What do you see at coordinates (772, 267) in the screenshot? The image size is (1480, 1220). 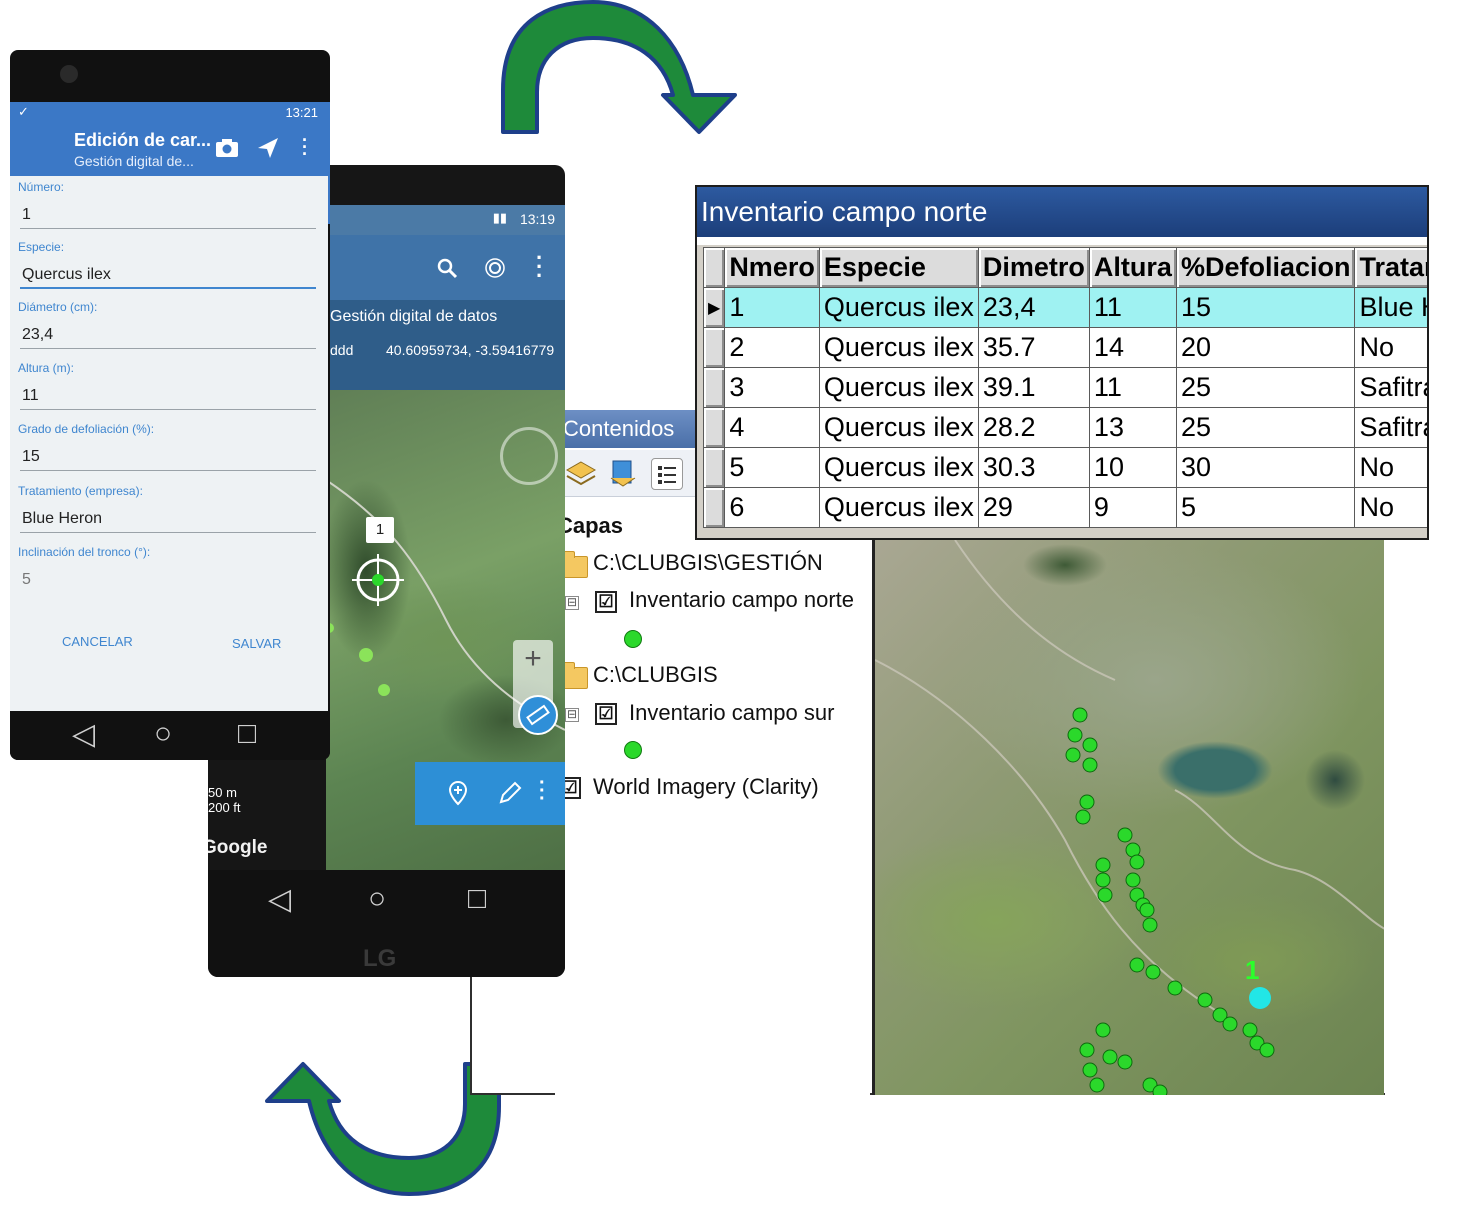 I see `column-header: Nmero` at bounding box center [772, 267].